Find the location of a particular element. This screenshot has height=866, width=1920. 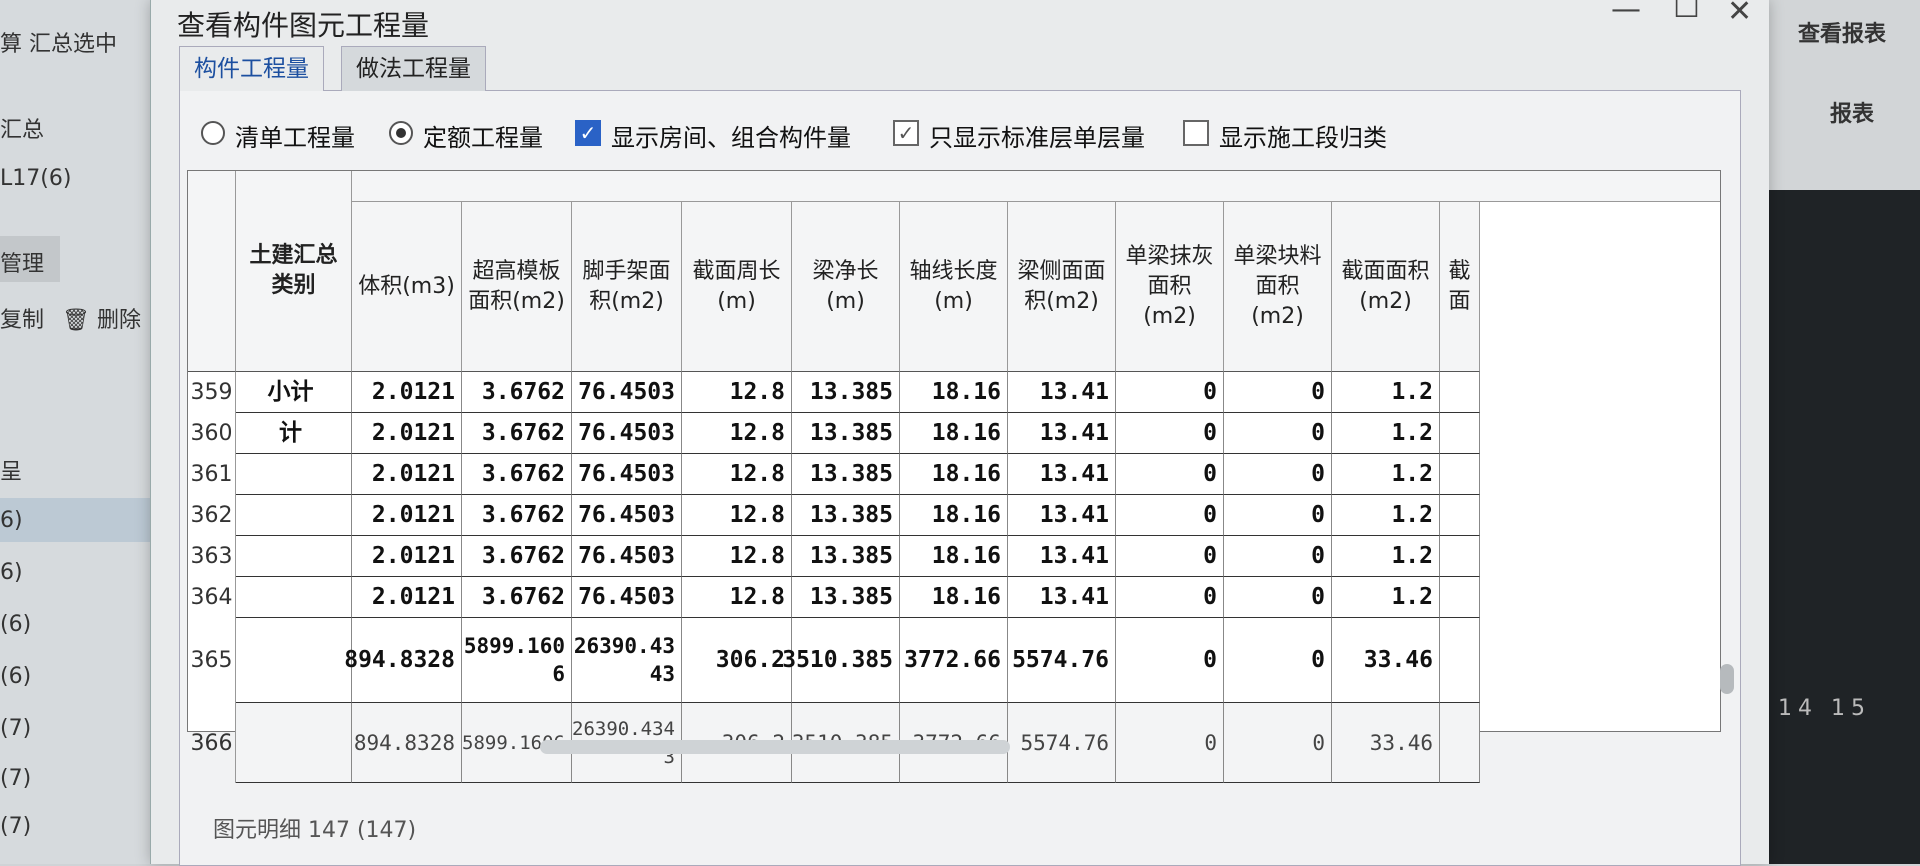

close-icon: ✕ is located at coordinates (1739, 14).